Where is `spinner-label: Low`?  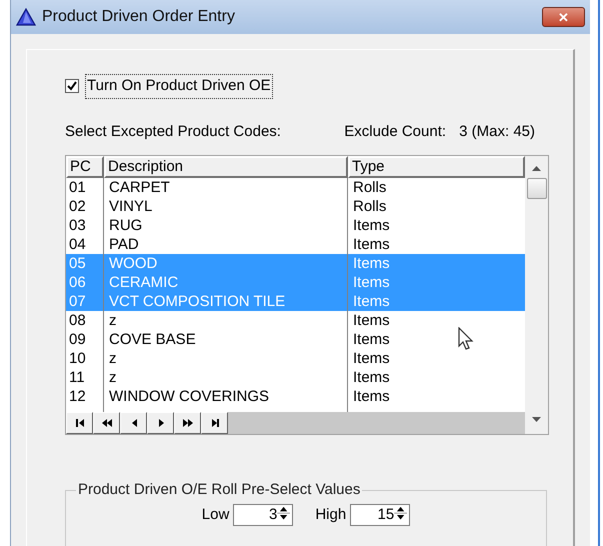
spinner-label: Low is located at coordinates (216, 514).